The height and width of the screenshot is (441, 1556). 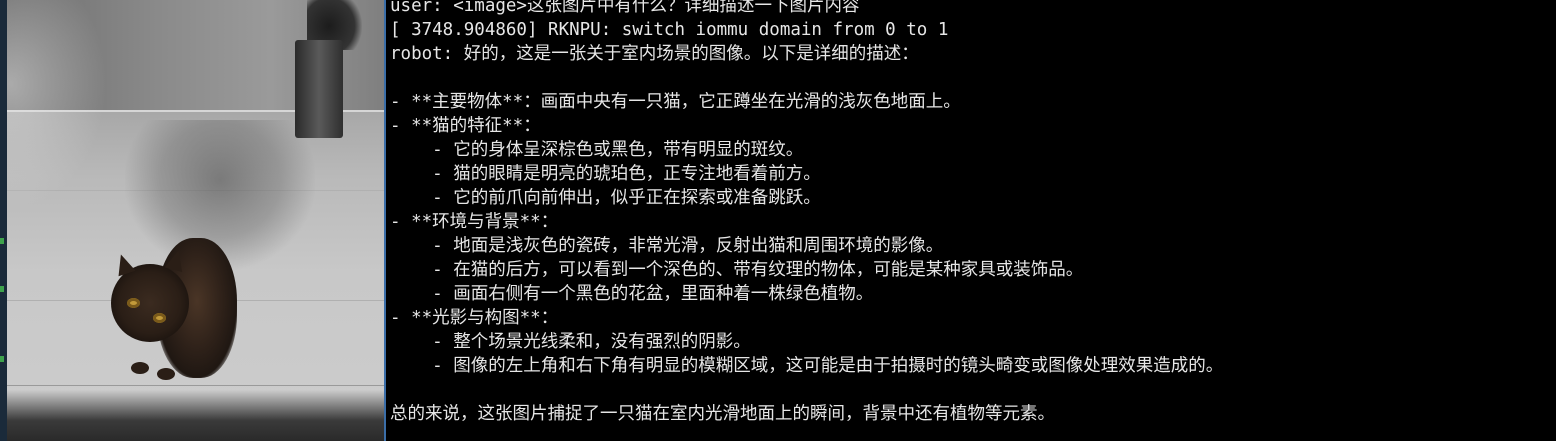 What do you see at coordinates (737, 270) in the screenshot?
I see `terminal-line: - 在猫的后方，可以看到一个深色的、带有纹理的物体，可能是某种家具或装饰品。` at bounding box center [737, 270].